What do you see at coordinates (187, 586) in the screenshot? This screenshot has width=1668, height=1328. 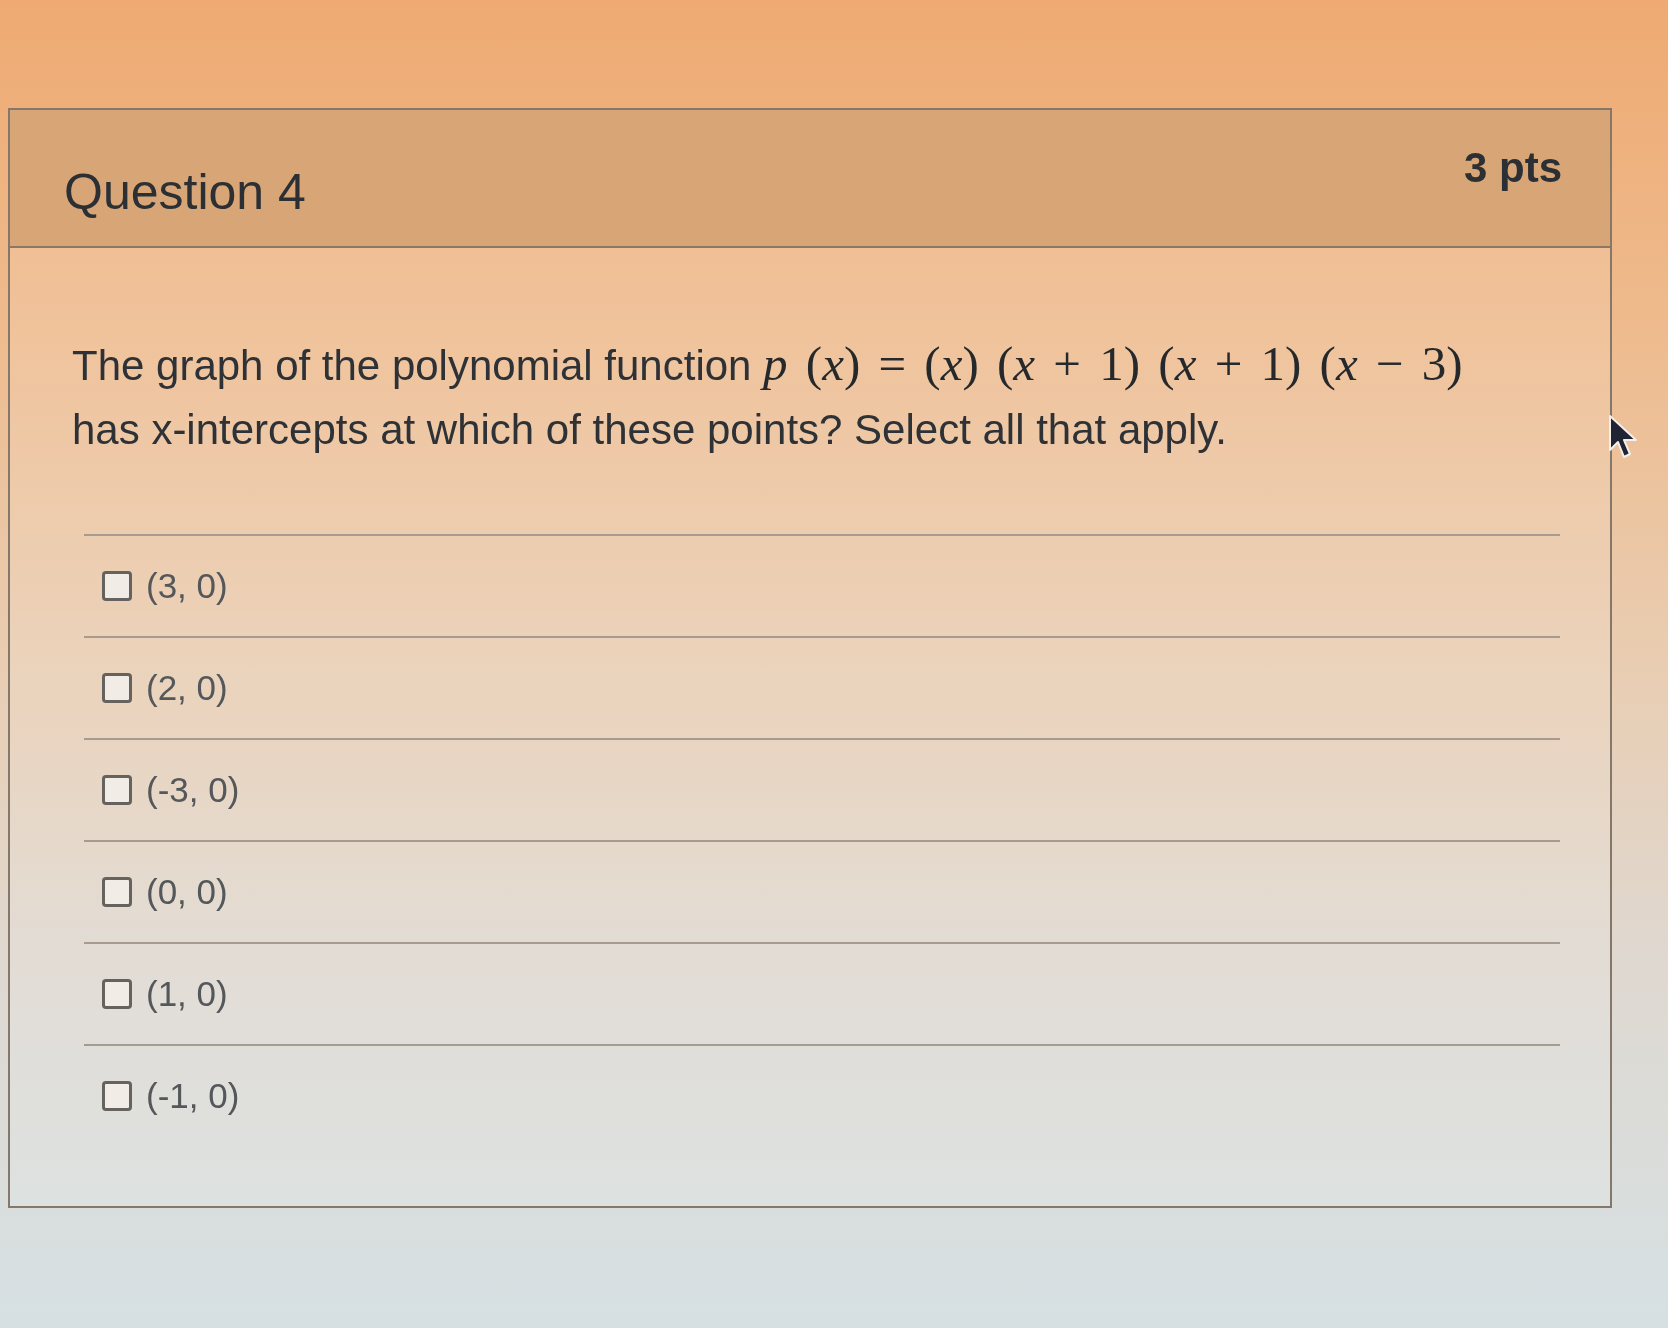 I see `option-label: (3, 0)` at bounding box center [187, 586].